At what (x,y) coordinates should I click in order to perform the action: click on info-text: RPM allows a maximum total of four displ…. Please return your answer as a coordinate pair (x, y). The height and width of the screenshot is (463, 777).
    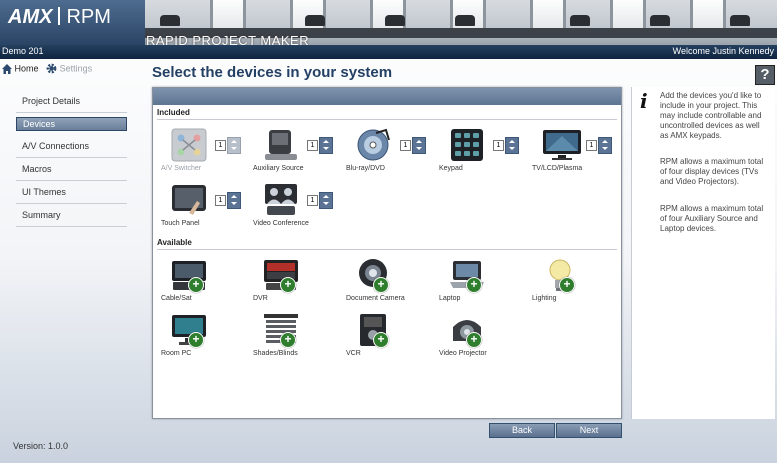
    Looking at the image, I should click on (712, 171).